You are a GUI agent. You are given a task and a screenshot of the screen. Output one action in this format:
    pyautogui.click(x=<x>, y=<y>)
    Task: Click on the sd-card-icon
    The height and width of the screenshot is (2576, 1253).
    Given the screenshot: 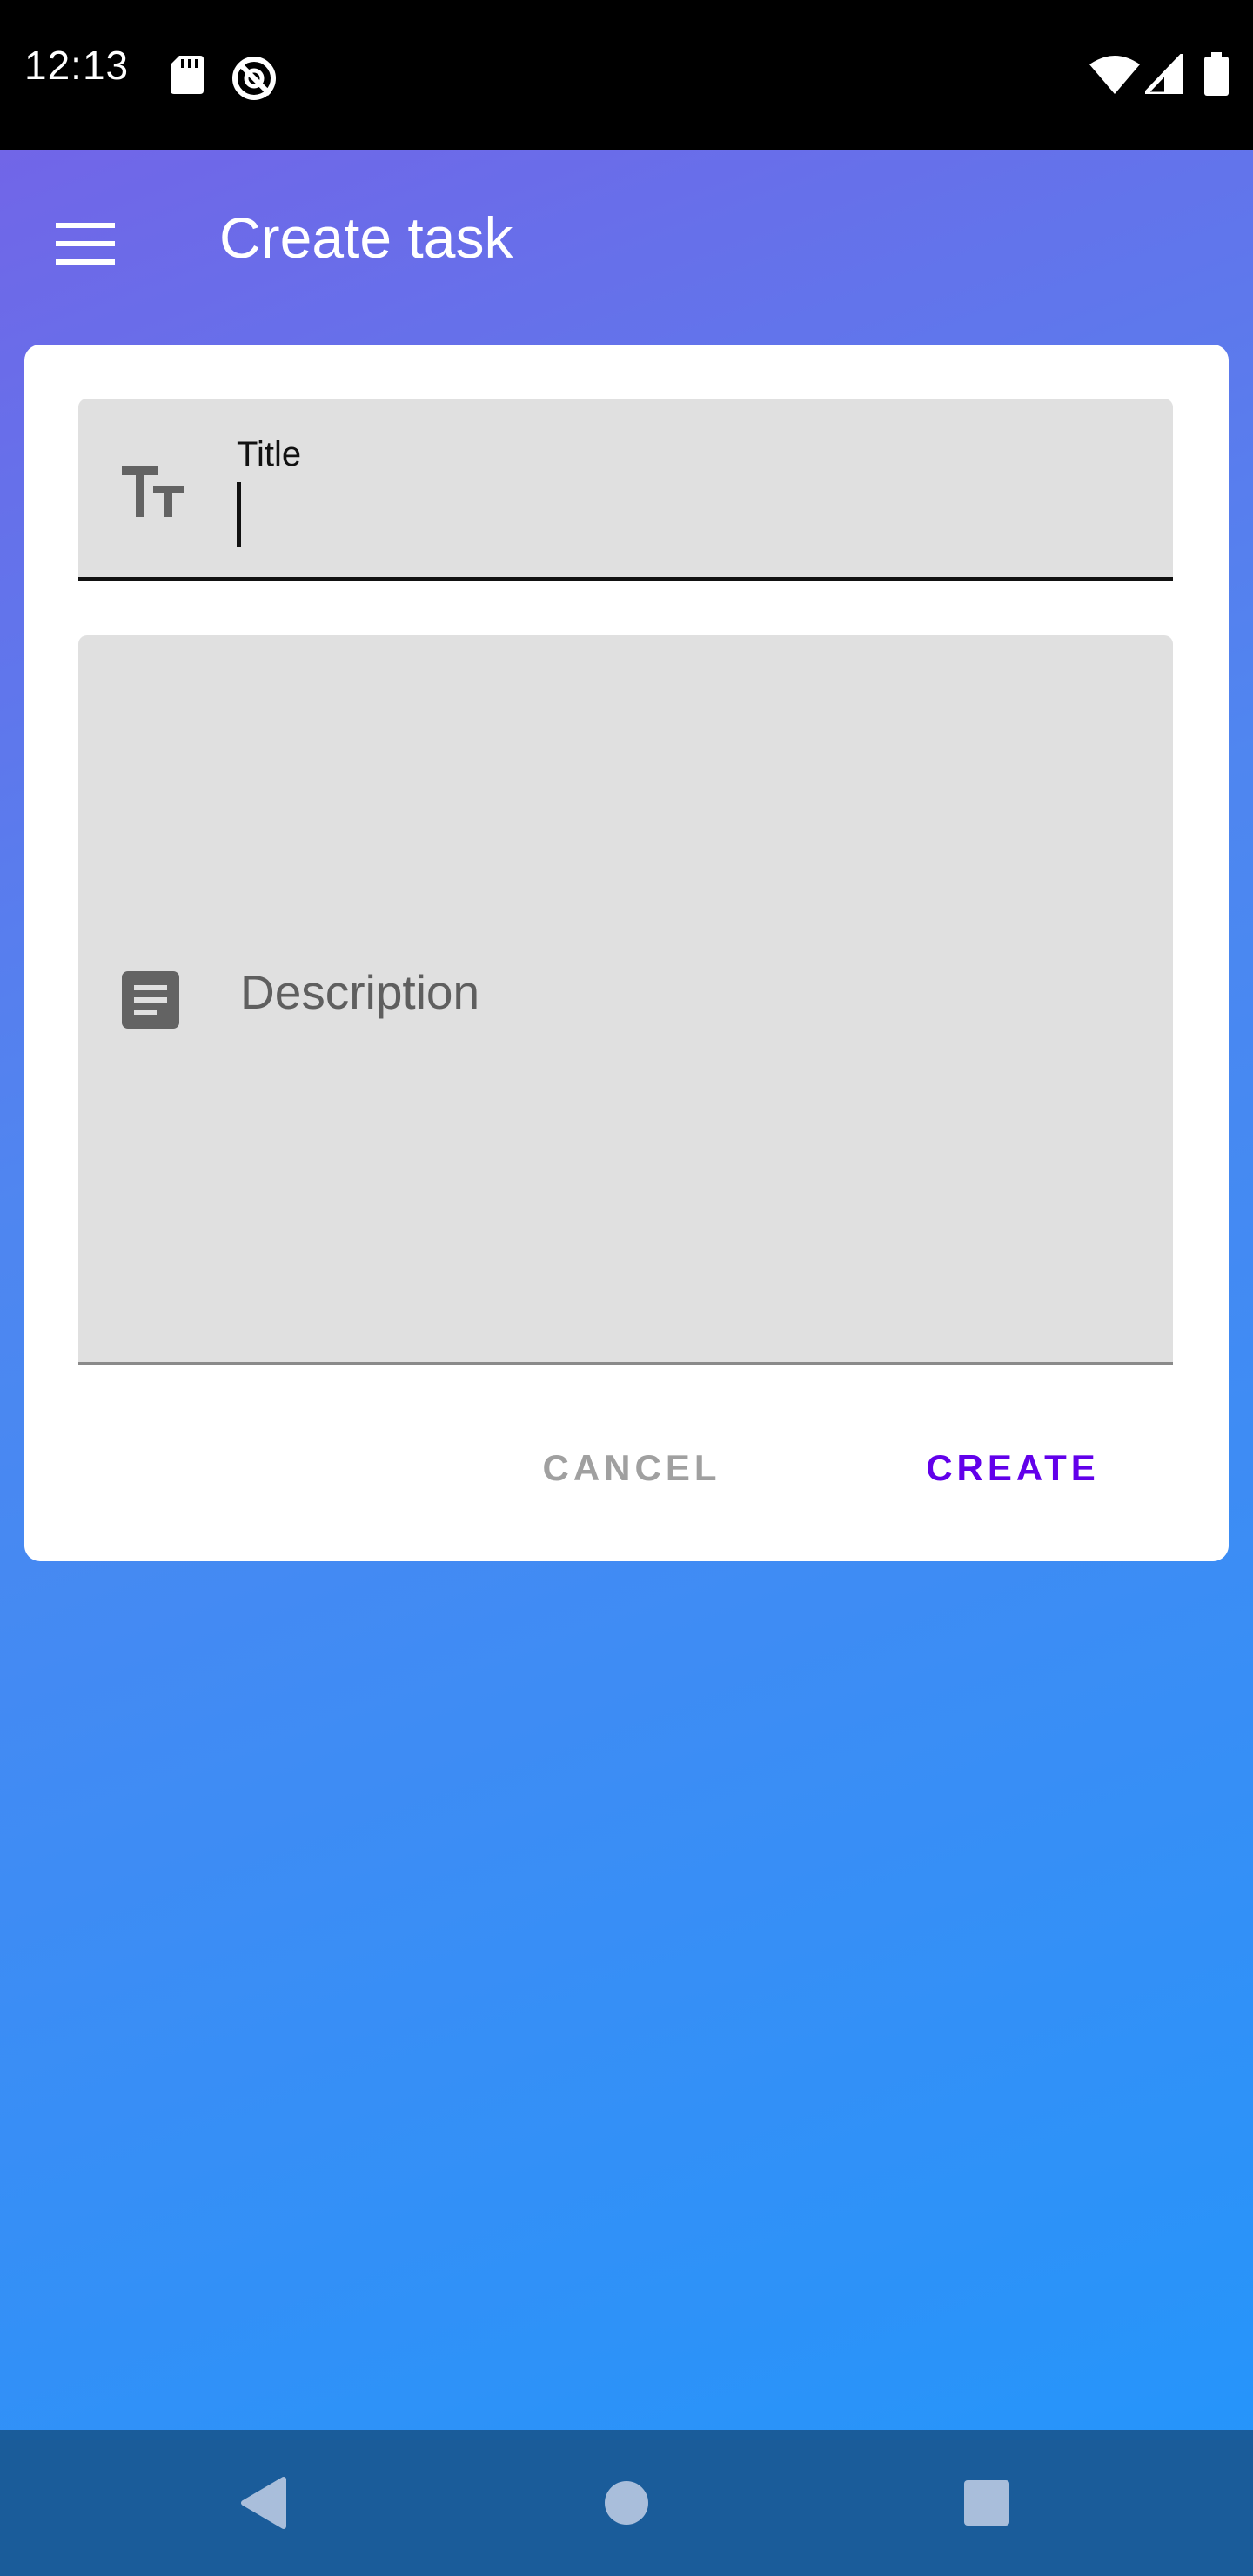 What is the action you would take?
    pyautogui.click(x=187, y=75)
    